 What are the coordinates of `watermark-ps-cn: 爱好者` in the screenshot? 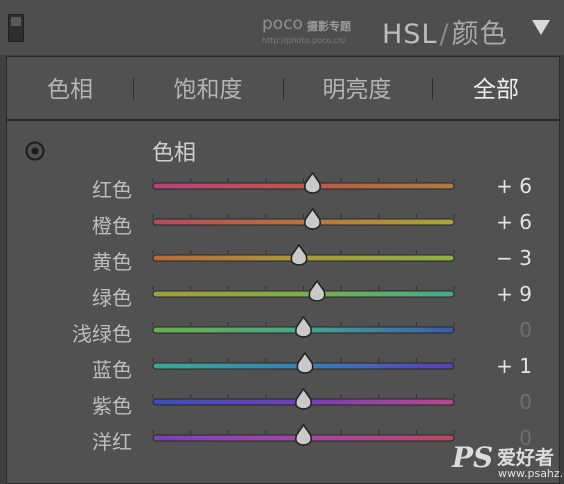 It's located at (526, 458).